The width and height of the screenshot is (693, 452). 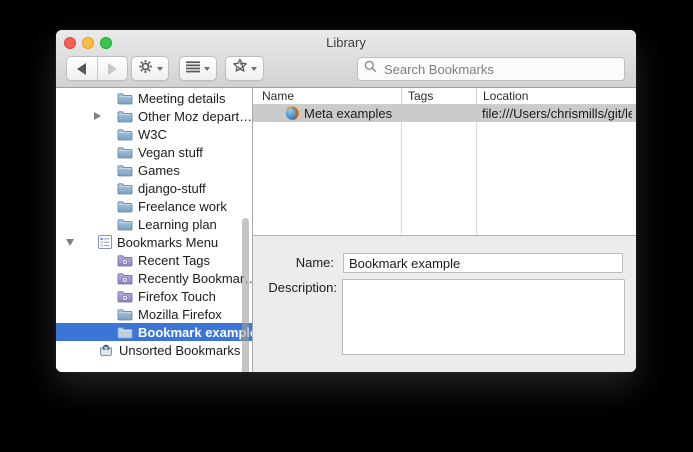 I want to click on list-column-headers: Name Tags Location, so click(x=444, y=96).